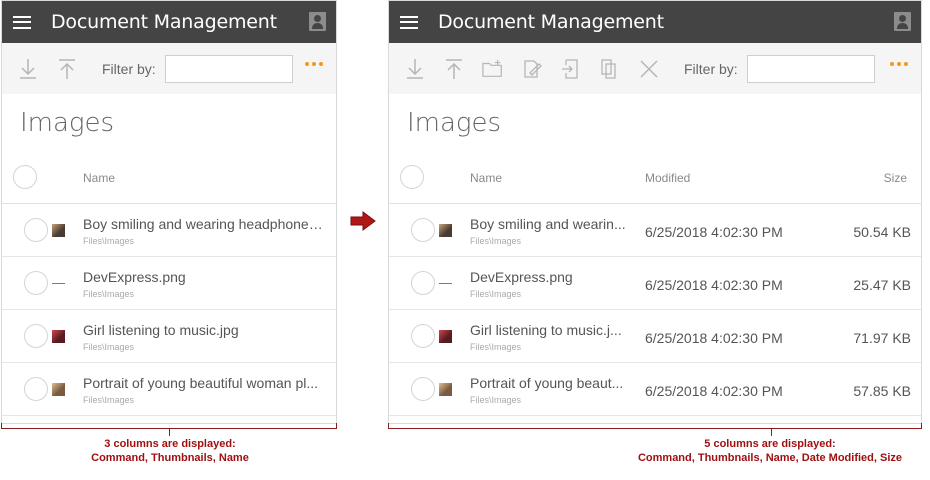 The width and height of the screenshot is (930, 480). What do you see at coordinates (205, 330) in the screenshot?
I see `file-name: Girl listening to music.jpg` at bounding box center [205, 330].